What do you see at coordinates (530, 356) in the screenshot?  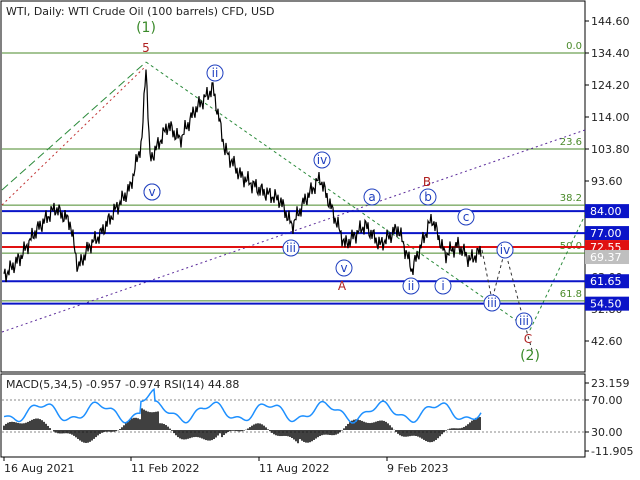 I see `wave-label-green: (2)` at bounding box center [530, 356].